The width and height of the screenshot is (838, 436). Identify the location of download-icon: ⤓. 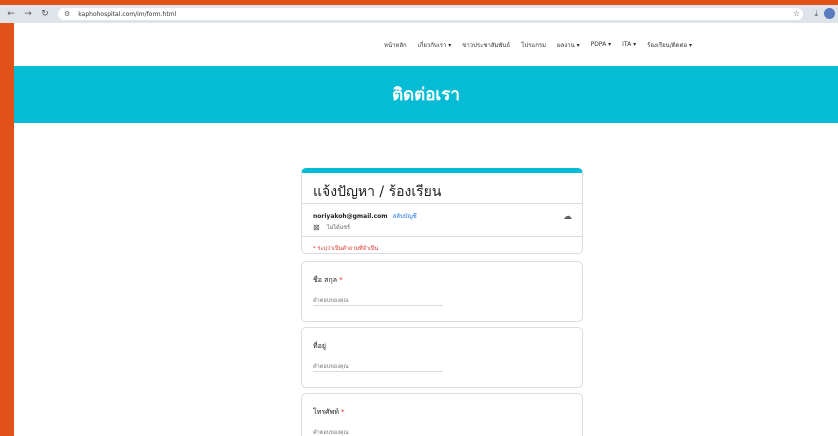
(816, 14).